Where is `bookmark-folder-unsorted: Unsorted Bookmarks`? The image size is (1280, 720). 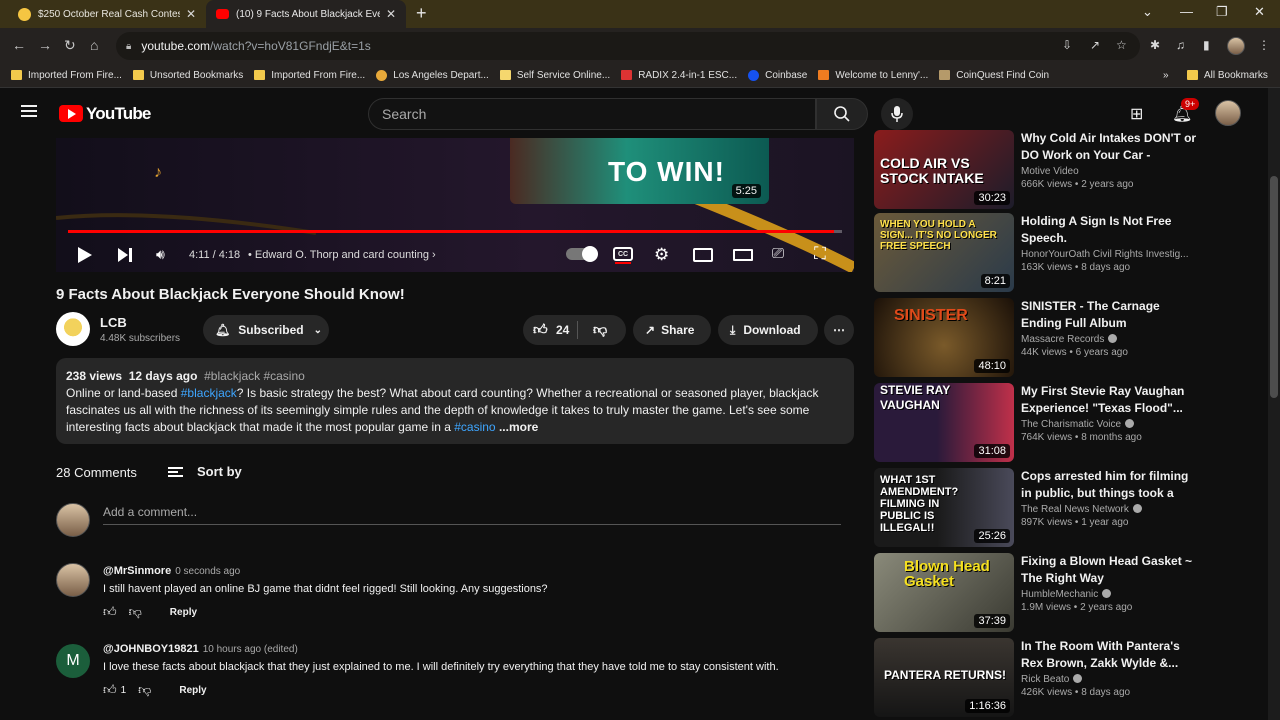 bookmark-folder-unsorted: Unsorted Bookmarks is located at coordinates (187, 75).